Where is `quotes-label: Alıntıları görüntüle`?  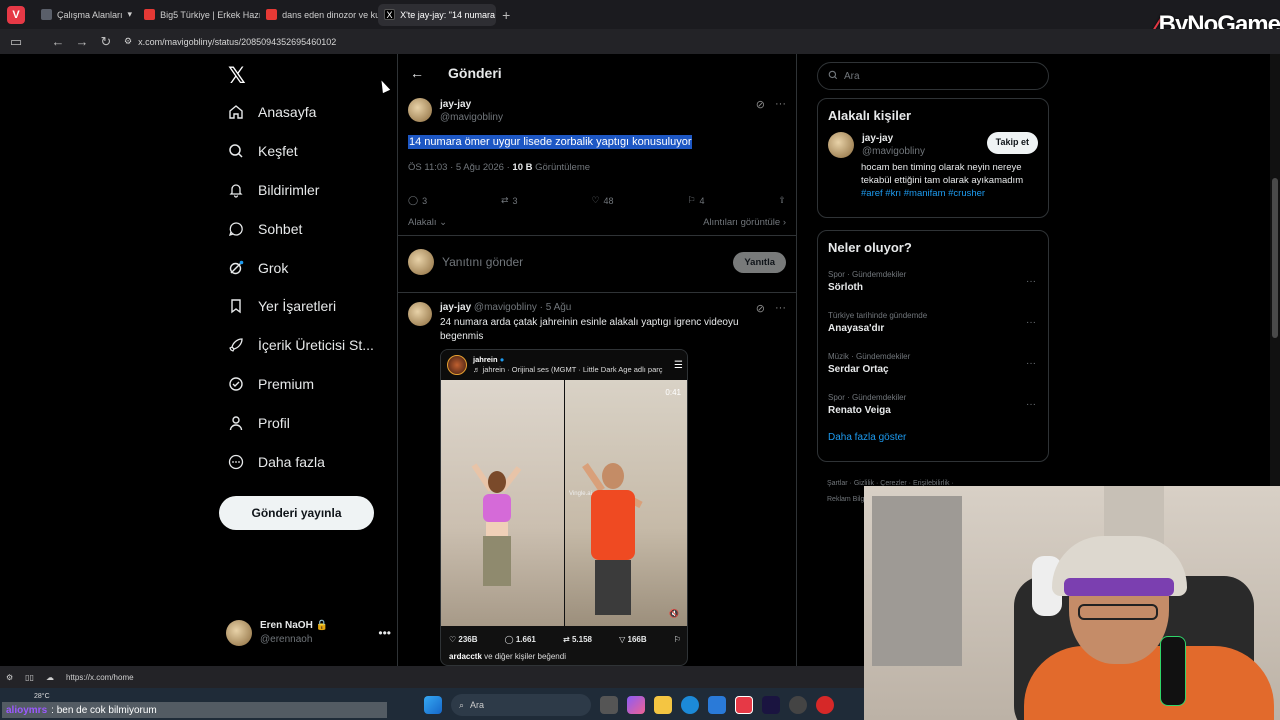 quotes-label: Alıntıları görüntüle is located at coordinates (742, 222).